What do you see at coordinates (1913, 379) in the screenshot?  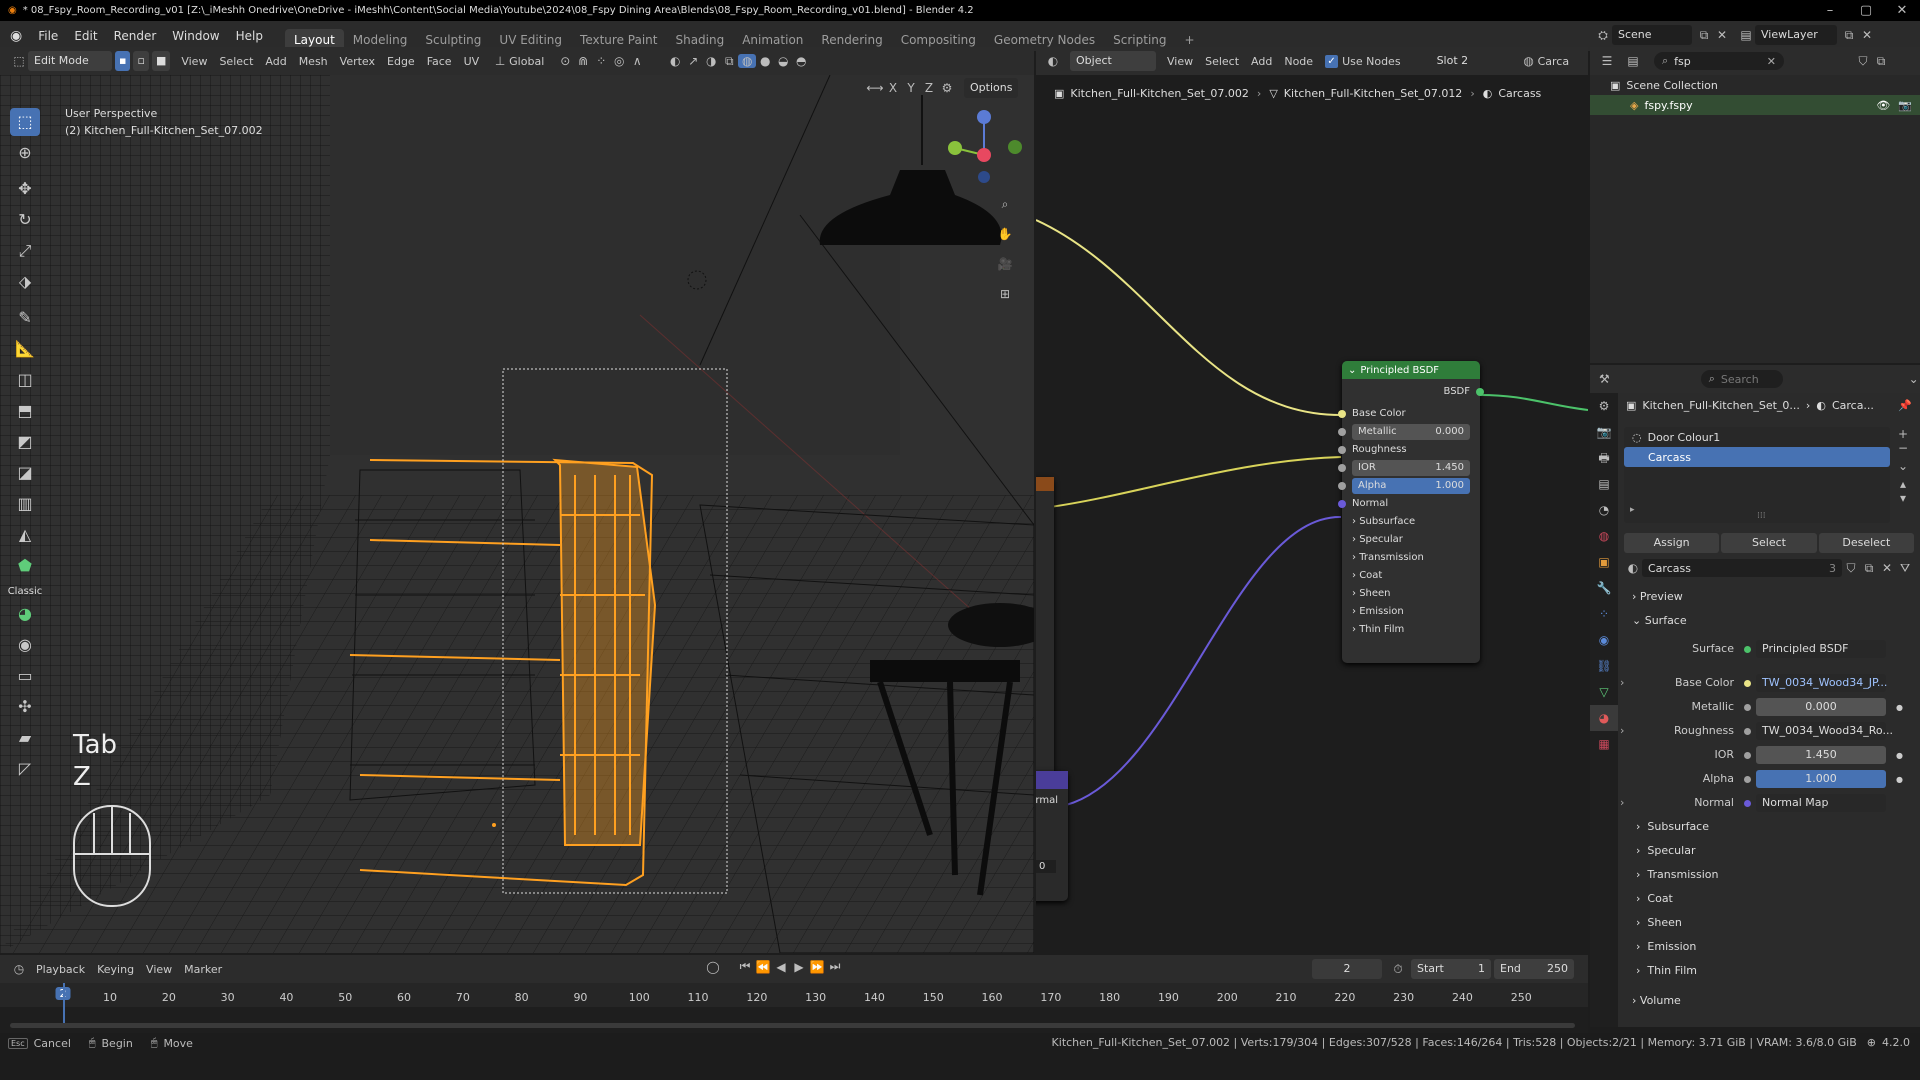 I see `properties-options-icon: ⌄` at bounding box center [1913, 379].